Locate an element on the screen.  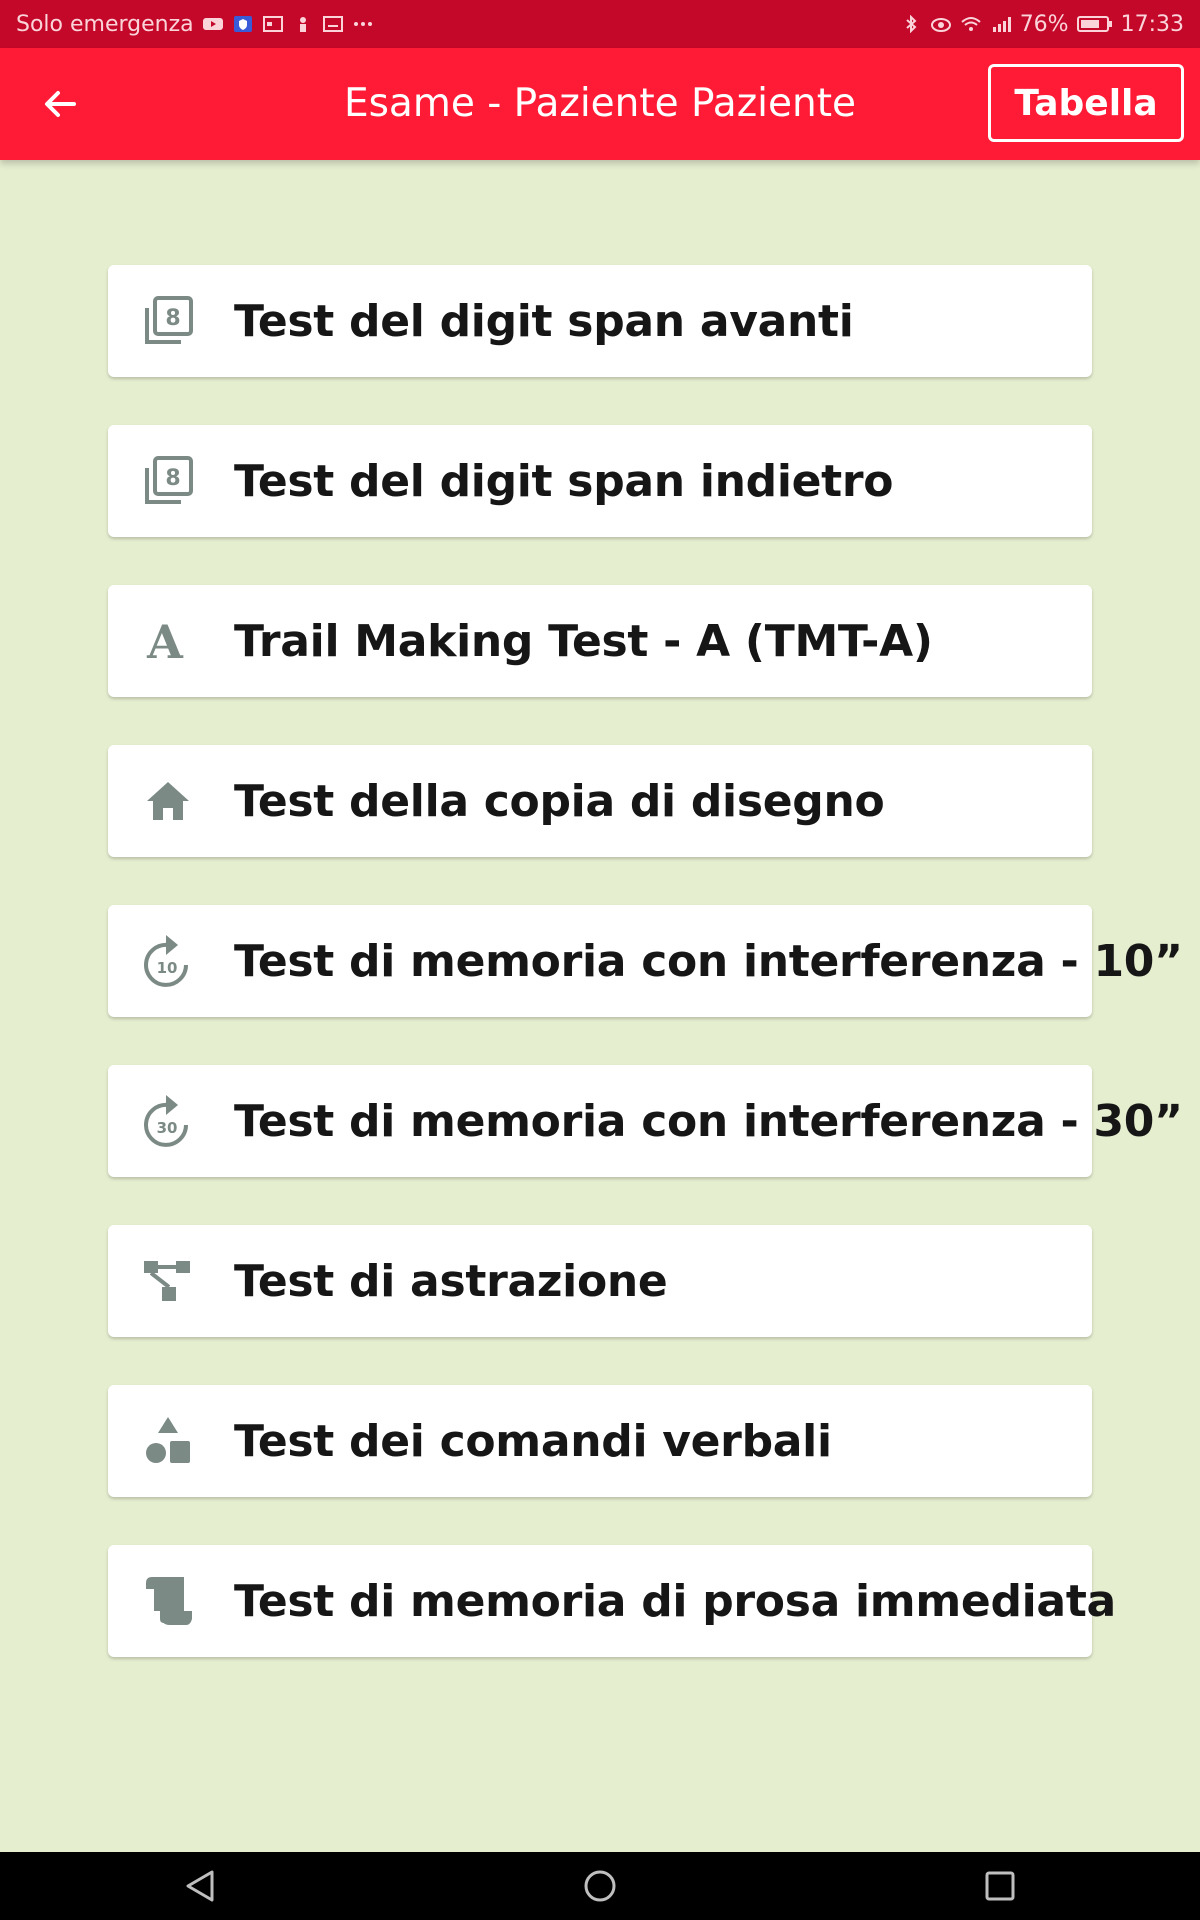
square-recents-icon is located at coordinates (1000, 1886).